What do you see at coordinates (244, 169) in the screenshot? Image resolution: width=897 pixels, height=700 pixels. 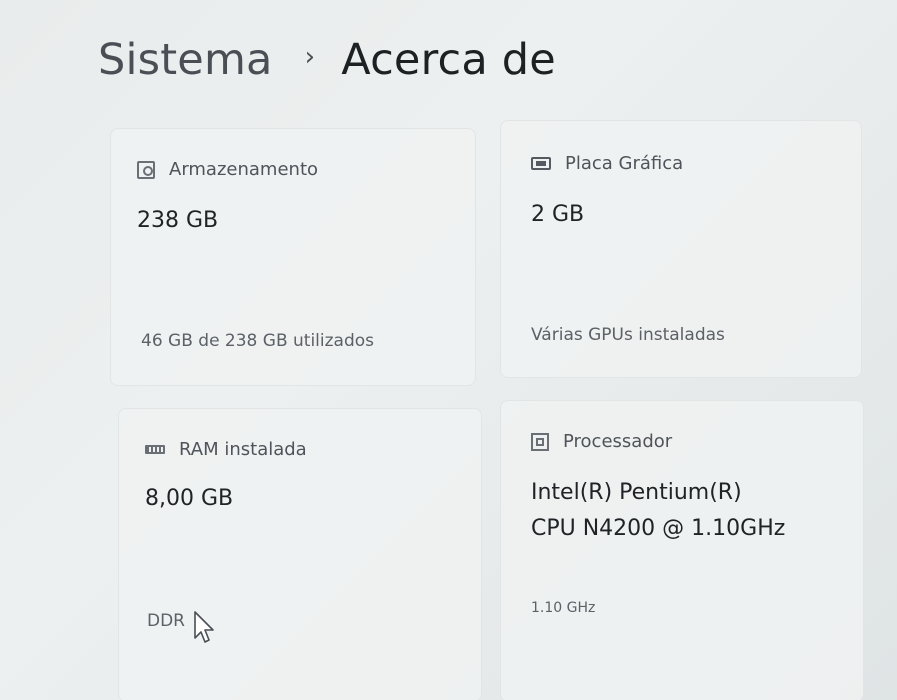 I see `storage-title: Armazenamento` at bounding box center [244, 169].